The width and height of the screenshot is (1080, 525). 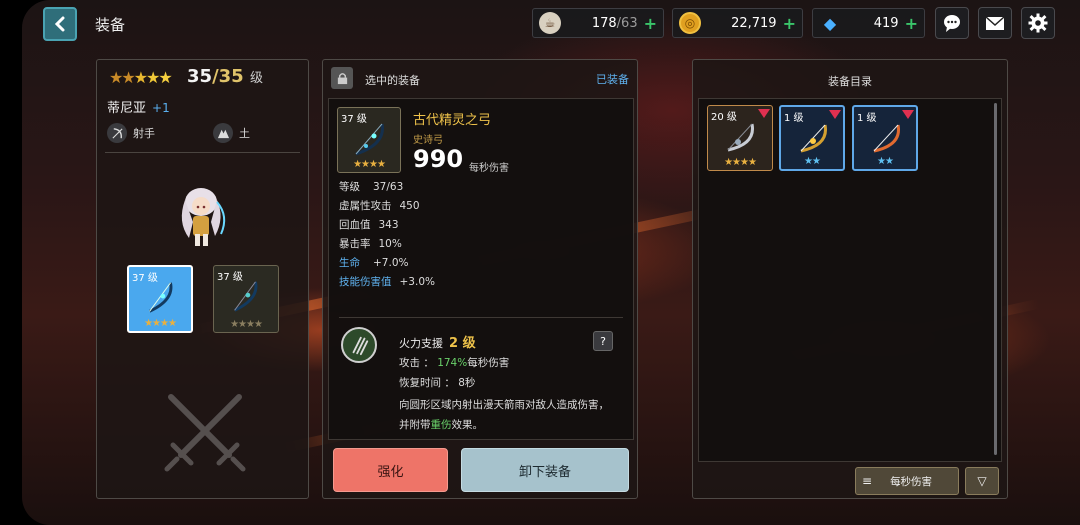 I want to click on stat-row: 等级 37/63, so click(x=371, y=186).